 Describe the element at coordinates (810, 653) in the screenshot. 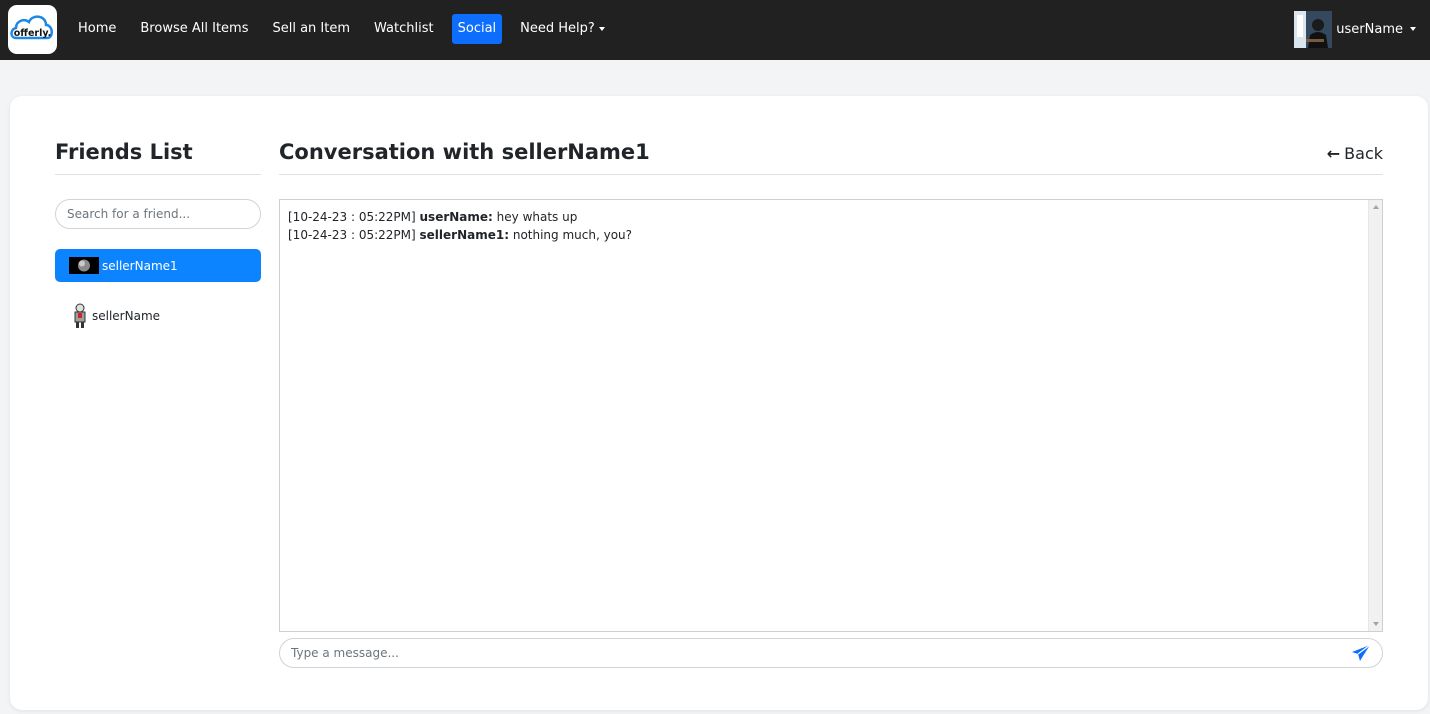

I see `message-input` at that location.